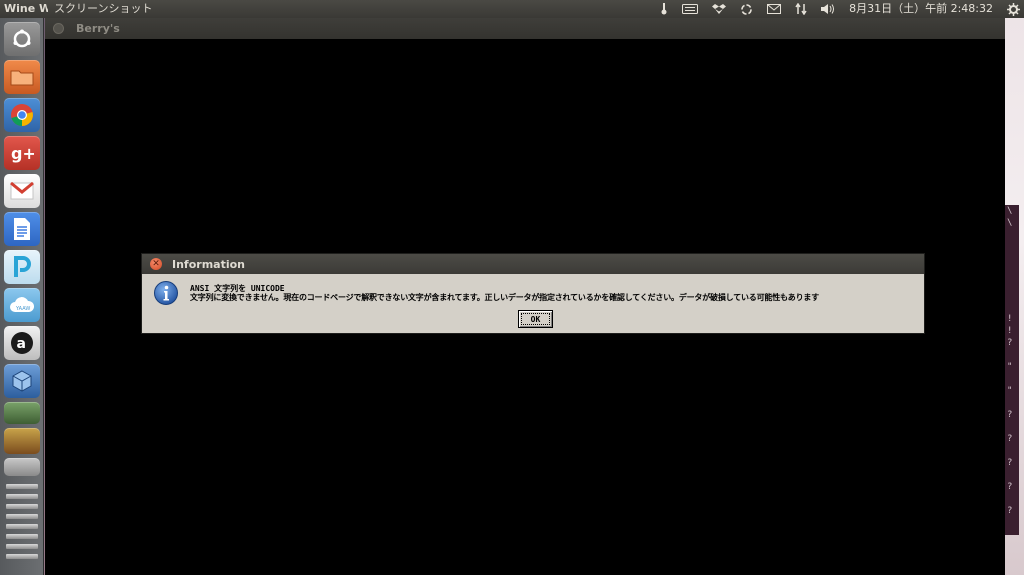  What do you see at coordinates (26, 8) in the screenshot?
I see `app-name: Wine W` at bounding box center [26, 8].